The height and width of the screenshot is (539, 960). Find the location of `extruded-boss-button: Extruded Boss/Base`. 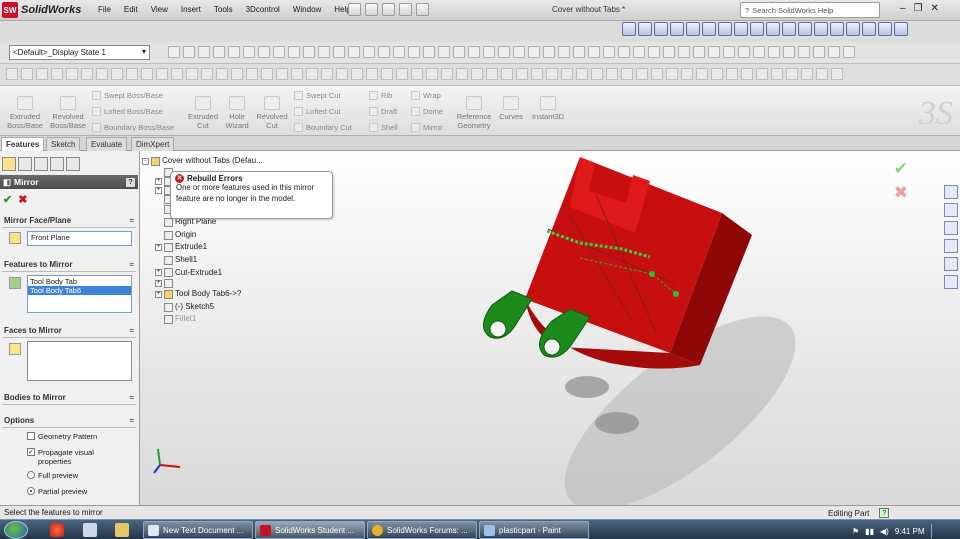

extruded-boss-button: Extruded Boss/Base is located at coordinates (25, 113).